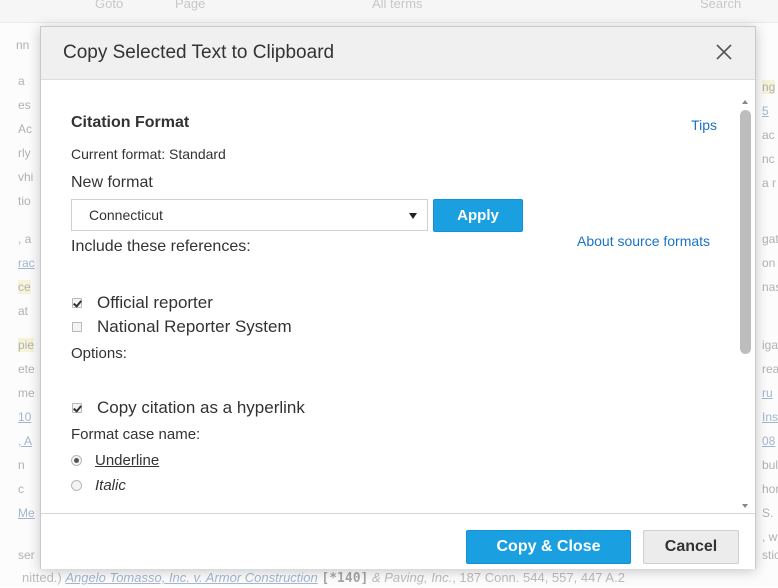 Image resolution: width=778 pixels, height=588 pixels. I want to click on dialog-footer: Copy & Close Cancel, so click(398, 541).